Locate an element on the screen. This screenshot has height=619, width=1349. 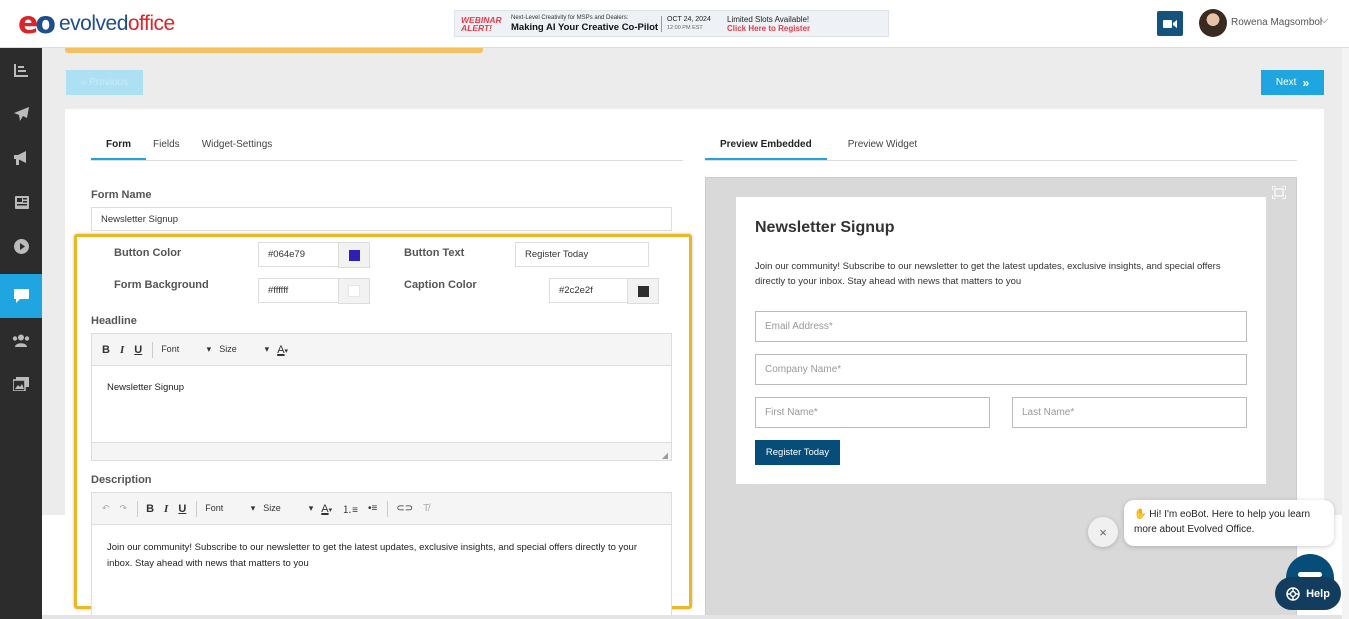
form-name-input: Newsletter Signup is located at coordinates (381, 219).